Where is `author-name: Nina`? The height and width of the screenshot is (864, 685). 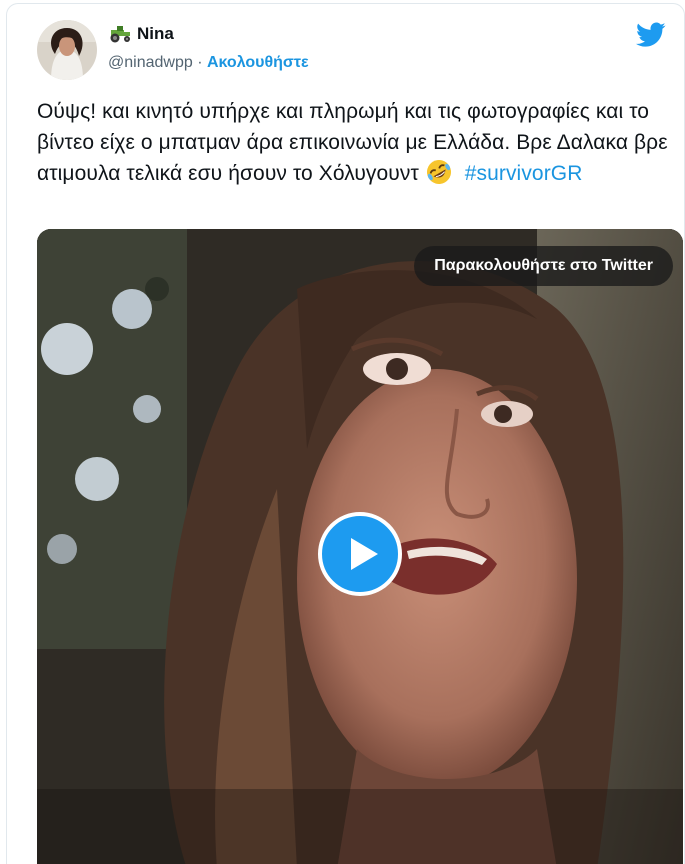
author-name: Nina is located at coordinates (155, 34).